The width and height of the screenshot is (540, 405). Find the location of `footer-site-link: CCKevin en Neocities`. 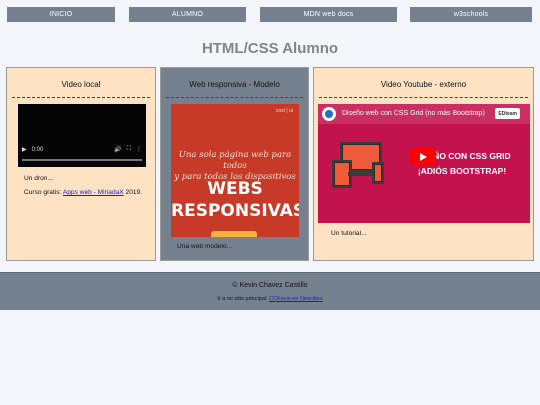

footer-site-link: CCKevin en Neocities is located at coordinates (296, 299).